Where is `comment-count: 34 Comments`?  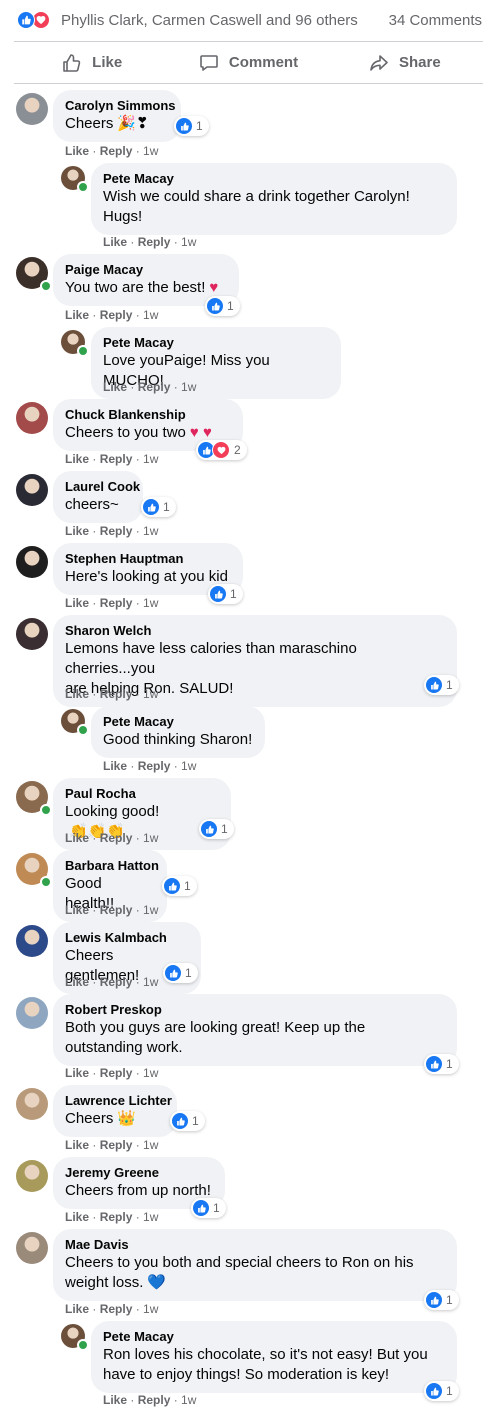 comment-count: 34 Comments is located at coordinates (435, 20).